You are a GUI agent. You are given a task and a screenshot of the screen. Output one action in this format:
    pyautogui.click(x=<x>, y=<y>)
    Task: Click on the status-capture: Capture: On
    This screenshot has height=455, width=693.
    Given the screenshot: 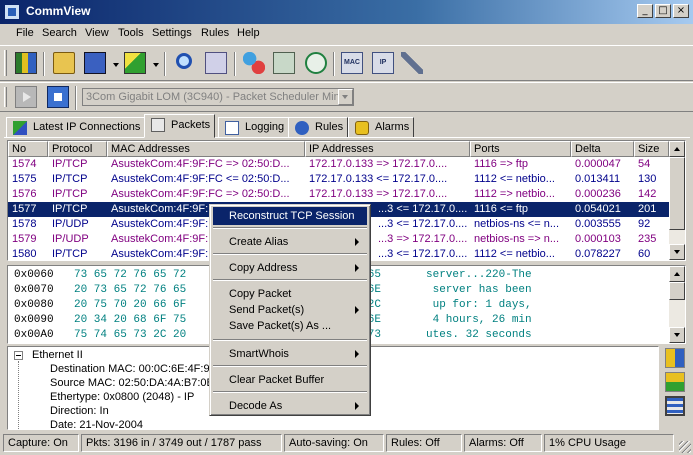 What is the action you would take?
    pyautogui.click(x=41, y=443)
    